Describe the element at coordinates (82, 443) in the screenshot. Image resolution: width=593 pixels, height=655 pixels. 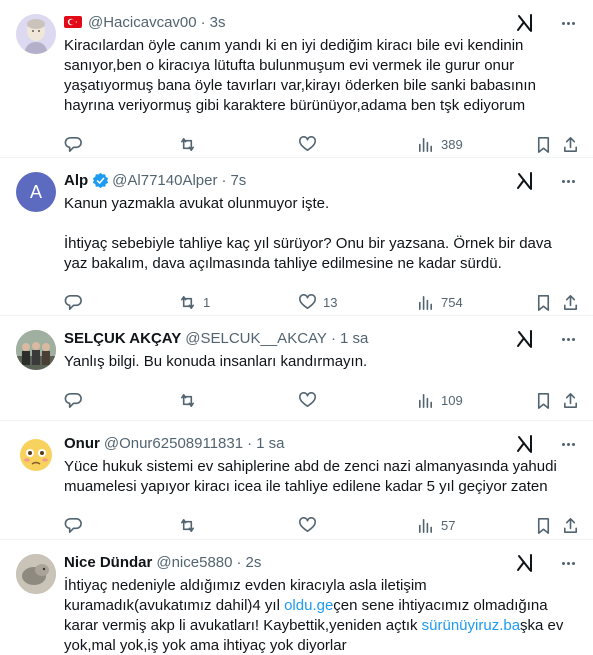
I see `user-name: Onur` at that location.